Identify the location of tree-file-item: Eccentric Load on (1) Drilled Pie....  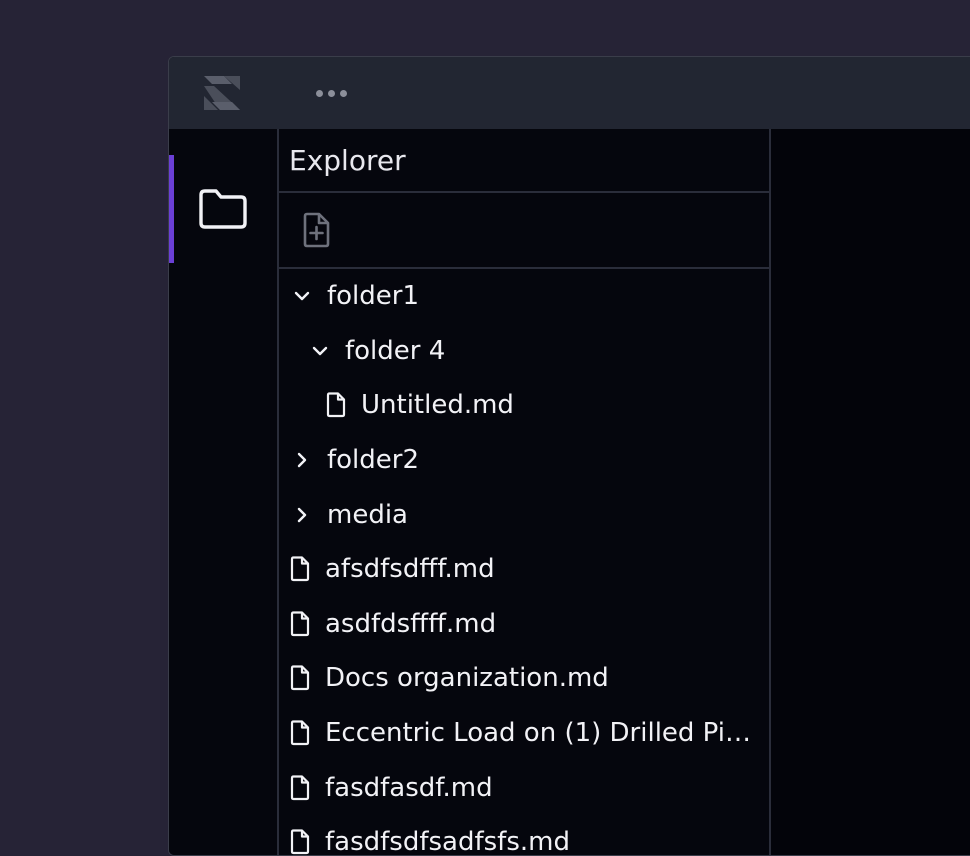
(524, 733).